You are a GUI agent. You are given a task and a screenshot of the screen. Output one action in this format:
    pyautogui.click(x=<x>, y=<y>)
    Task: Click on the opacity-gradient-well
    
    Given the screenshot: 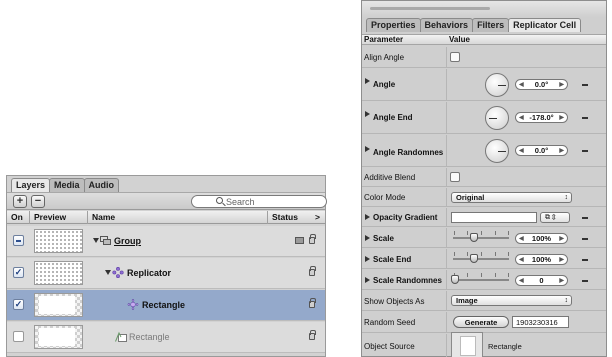 What is the action you would take?
    pyautogui.click(x=494, y=217)
    